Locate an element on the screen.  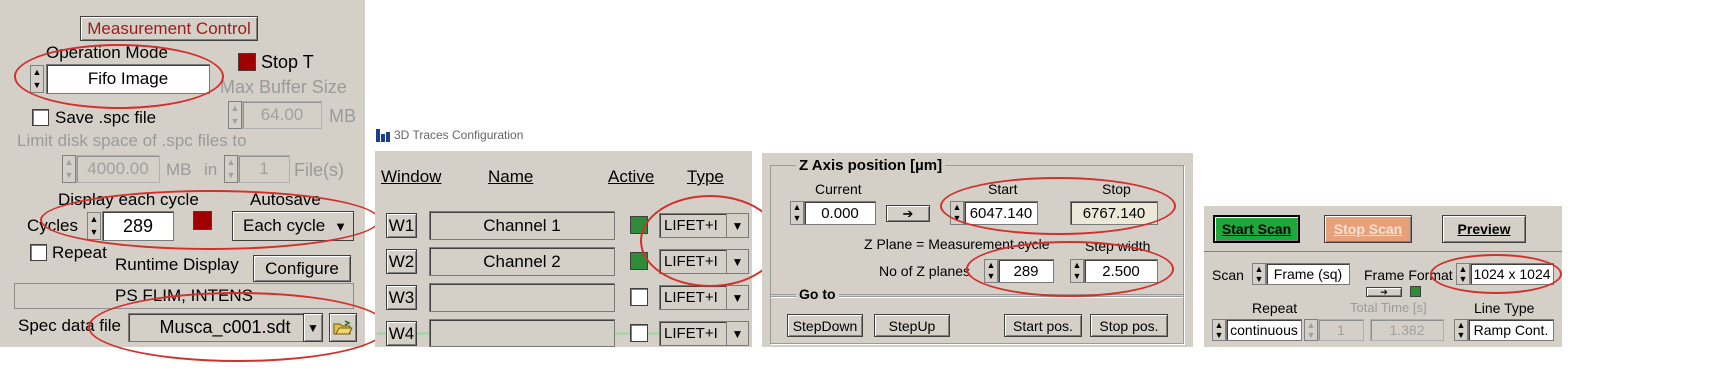
window-w2-button: W2 is located at coordinates (401, 261).